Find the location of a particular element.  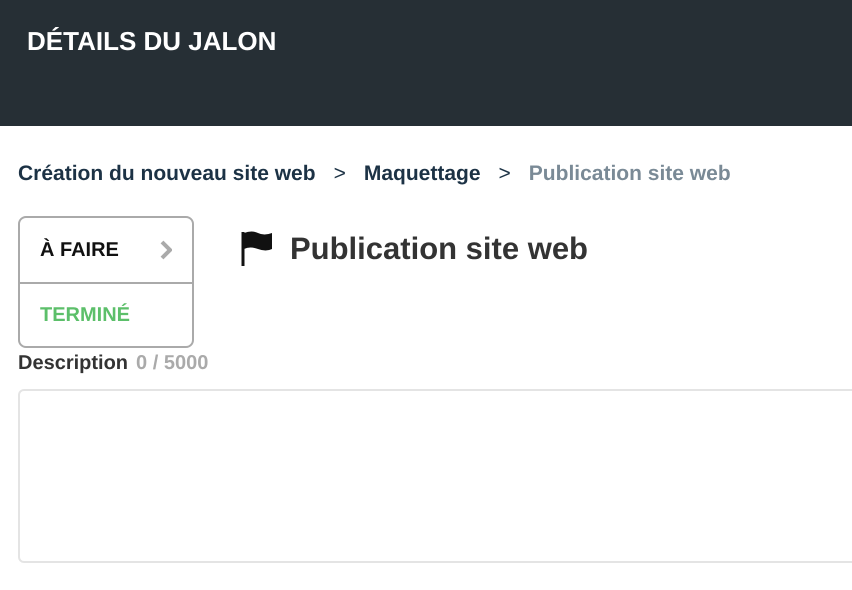

status-option: À FAIRE is located at coordinates (106, 250).